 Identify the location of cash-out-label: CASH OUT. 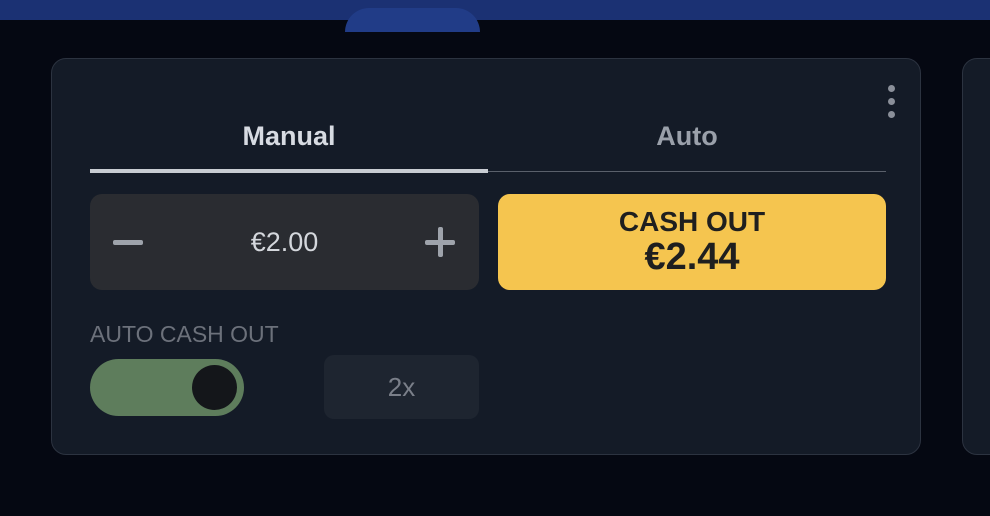
(692, 221).